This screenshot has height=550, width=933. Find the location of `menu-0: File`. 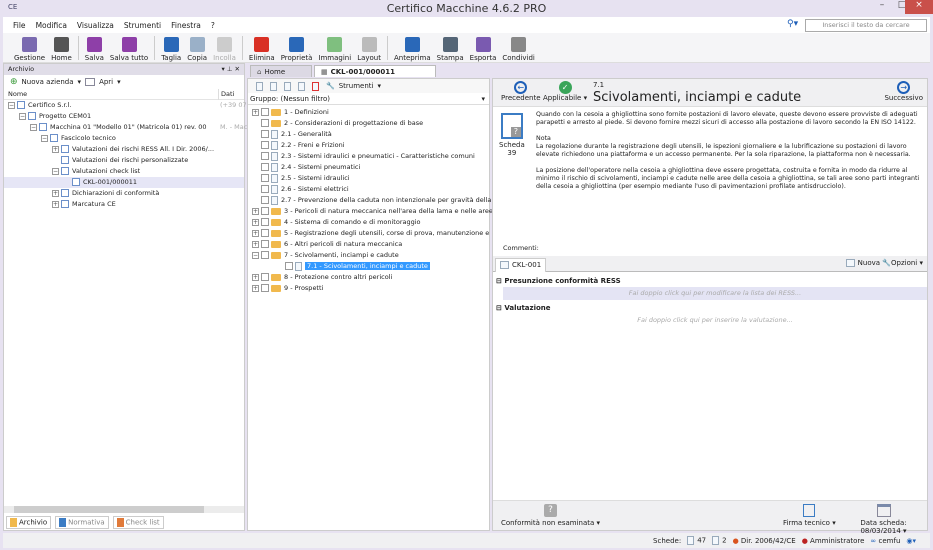

menu-0: File is located at coordinates (19, 25).